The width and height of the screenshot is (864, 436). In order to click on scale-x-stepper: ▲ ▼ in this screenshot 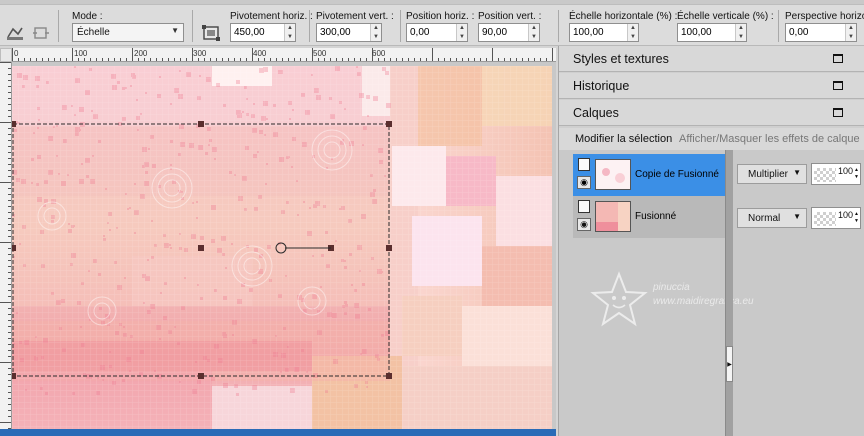, I will do `click(632, 32)`.